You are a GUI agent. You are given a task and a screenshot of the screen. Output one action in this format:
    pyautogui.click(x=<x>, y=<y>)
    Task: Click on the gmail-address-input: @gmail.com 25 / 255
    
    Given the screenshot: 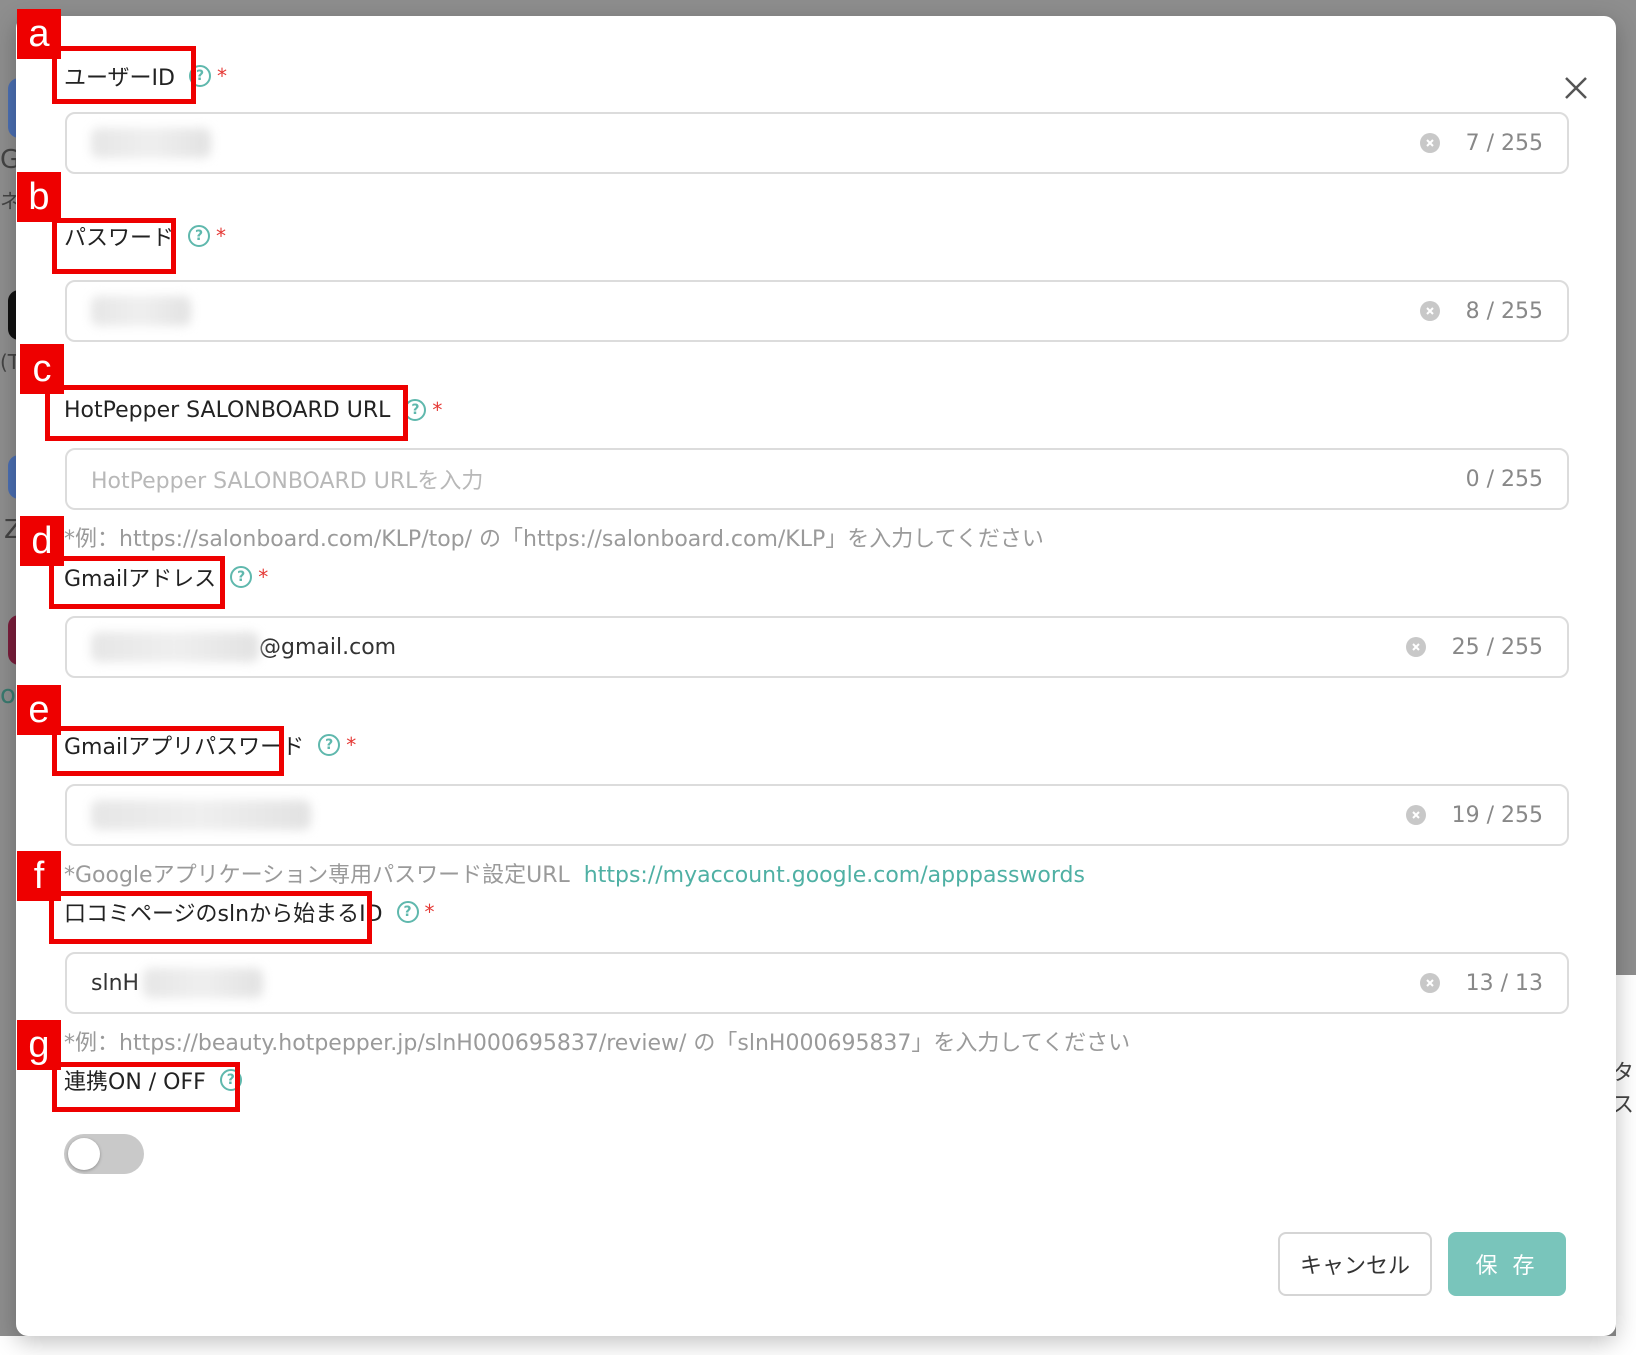 What is the action you would take?
    pyautogui.click(x=817, y=647)
    